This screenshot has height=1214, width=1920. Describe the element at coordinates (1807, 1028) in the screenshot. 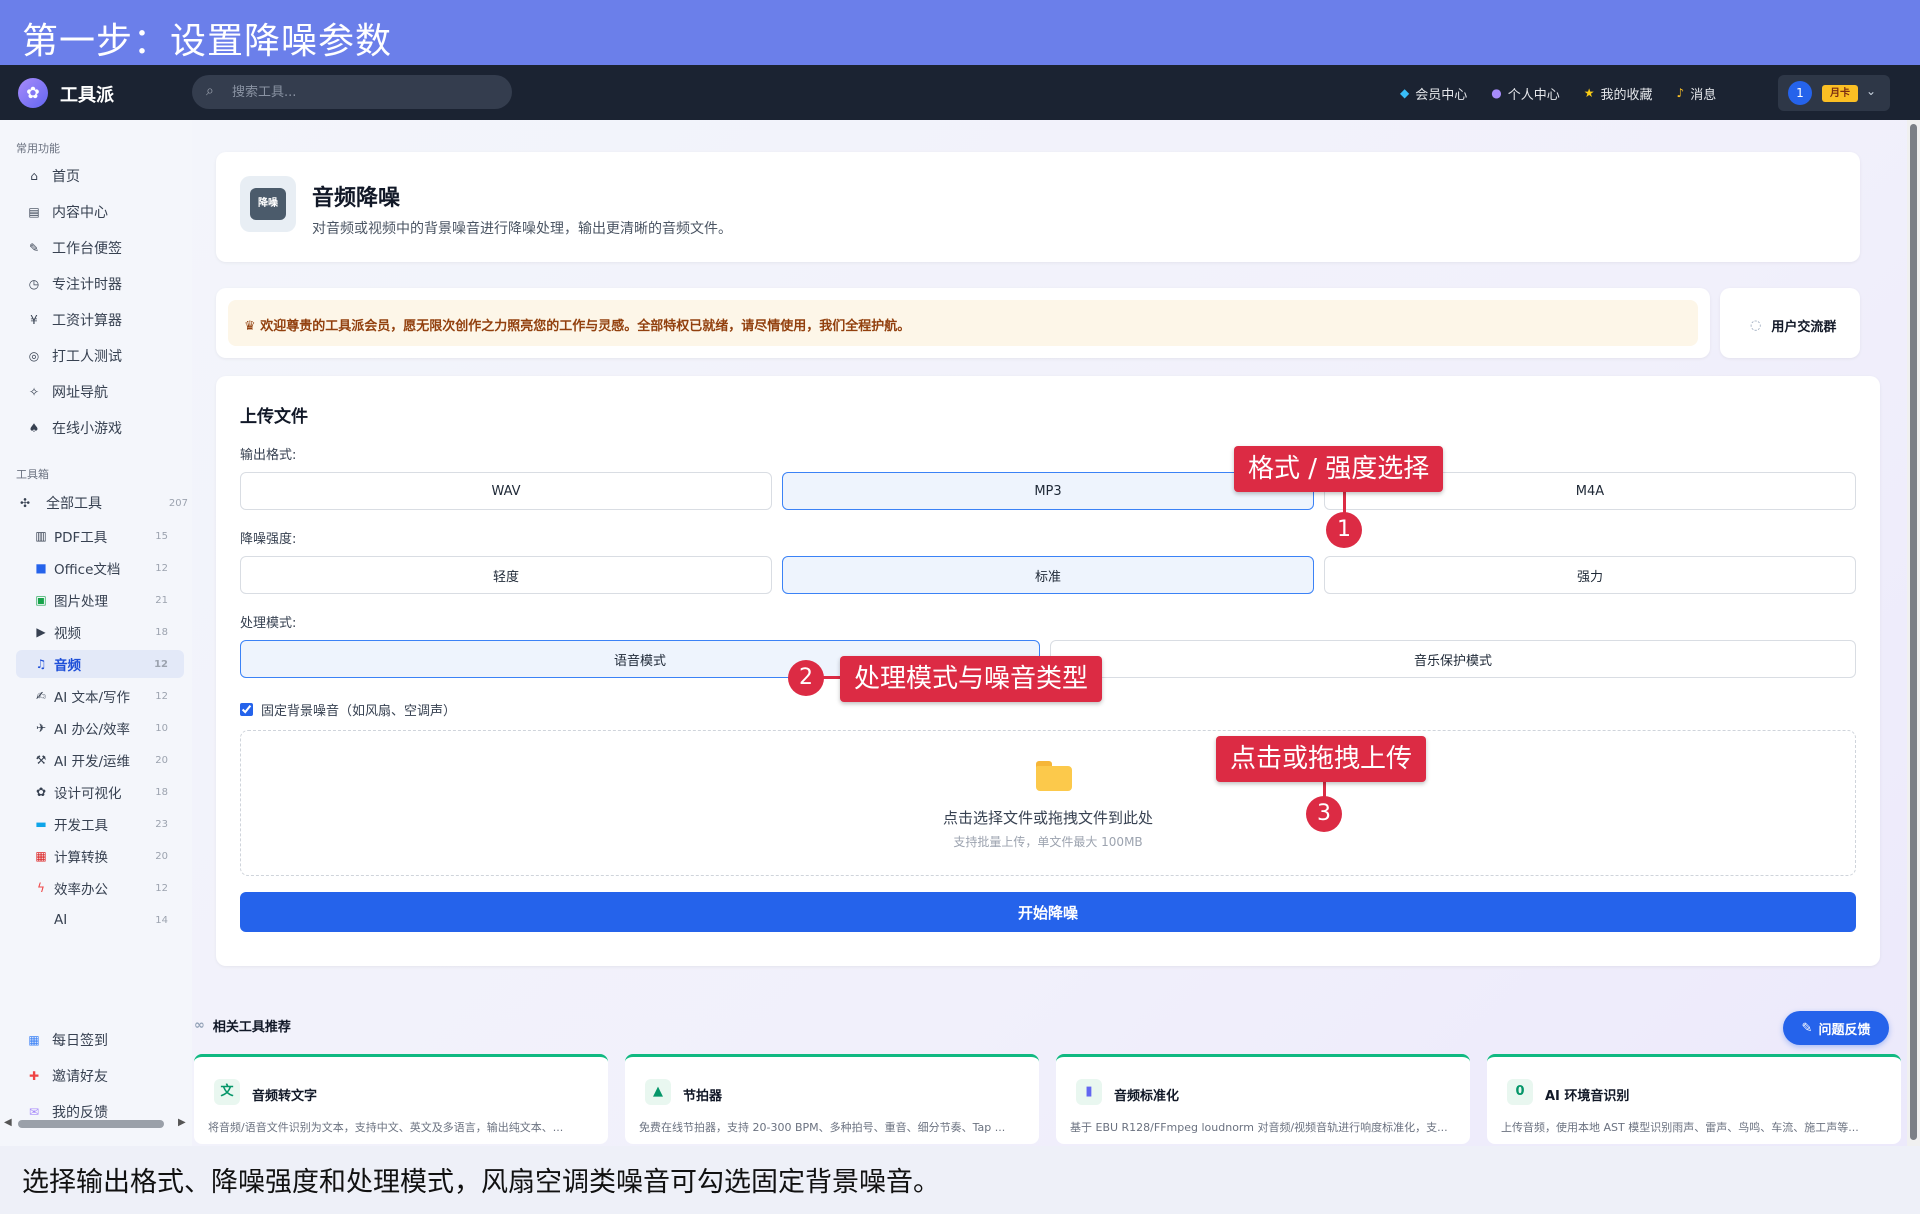

I see `feedback-icon: ✎` at that location.